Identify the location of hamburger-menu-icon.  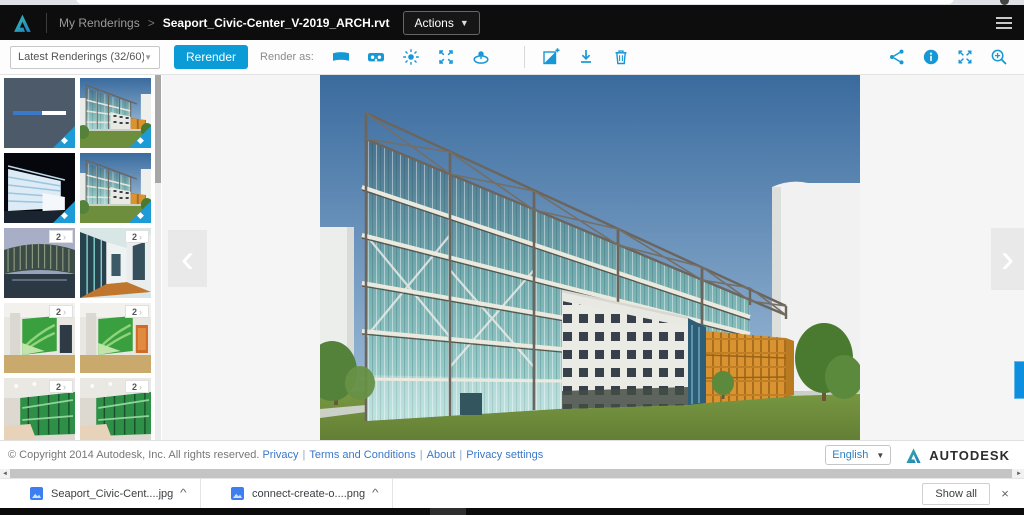
(1004, 22).